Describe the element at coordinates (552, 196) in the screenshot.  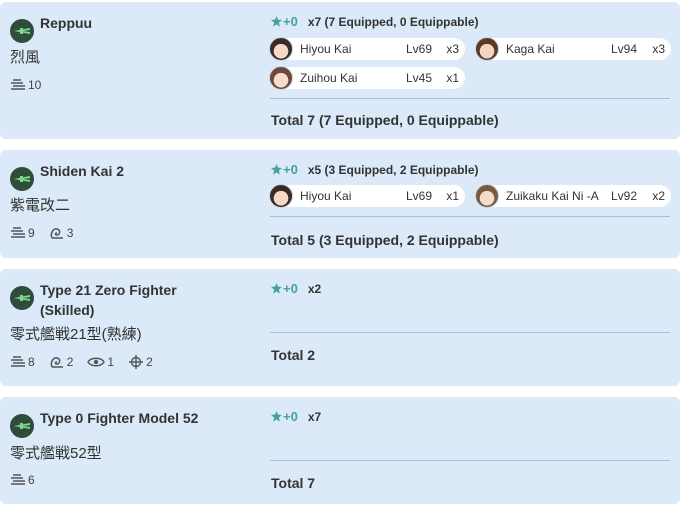
I see `ship-name: Zuikaku Kai Ni -A` at that location.